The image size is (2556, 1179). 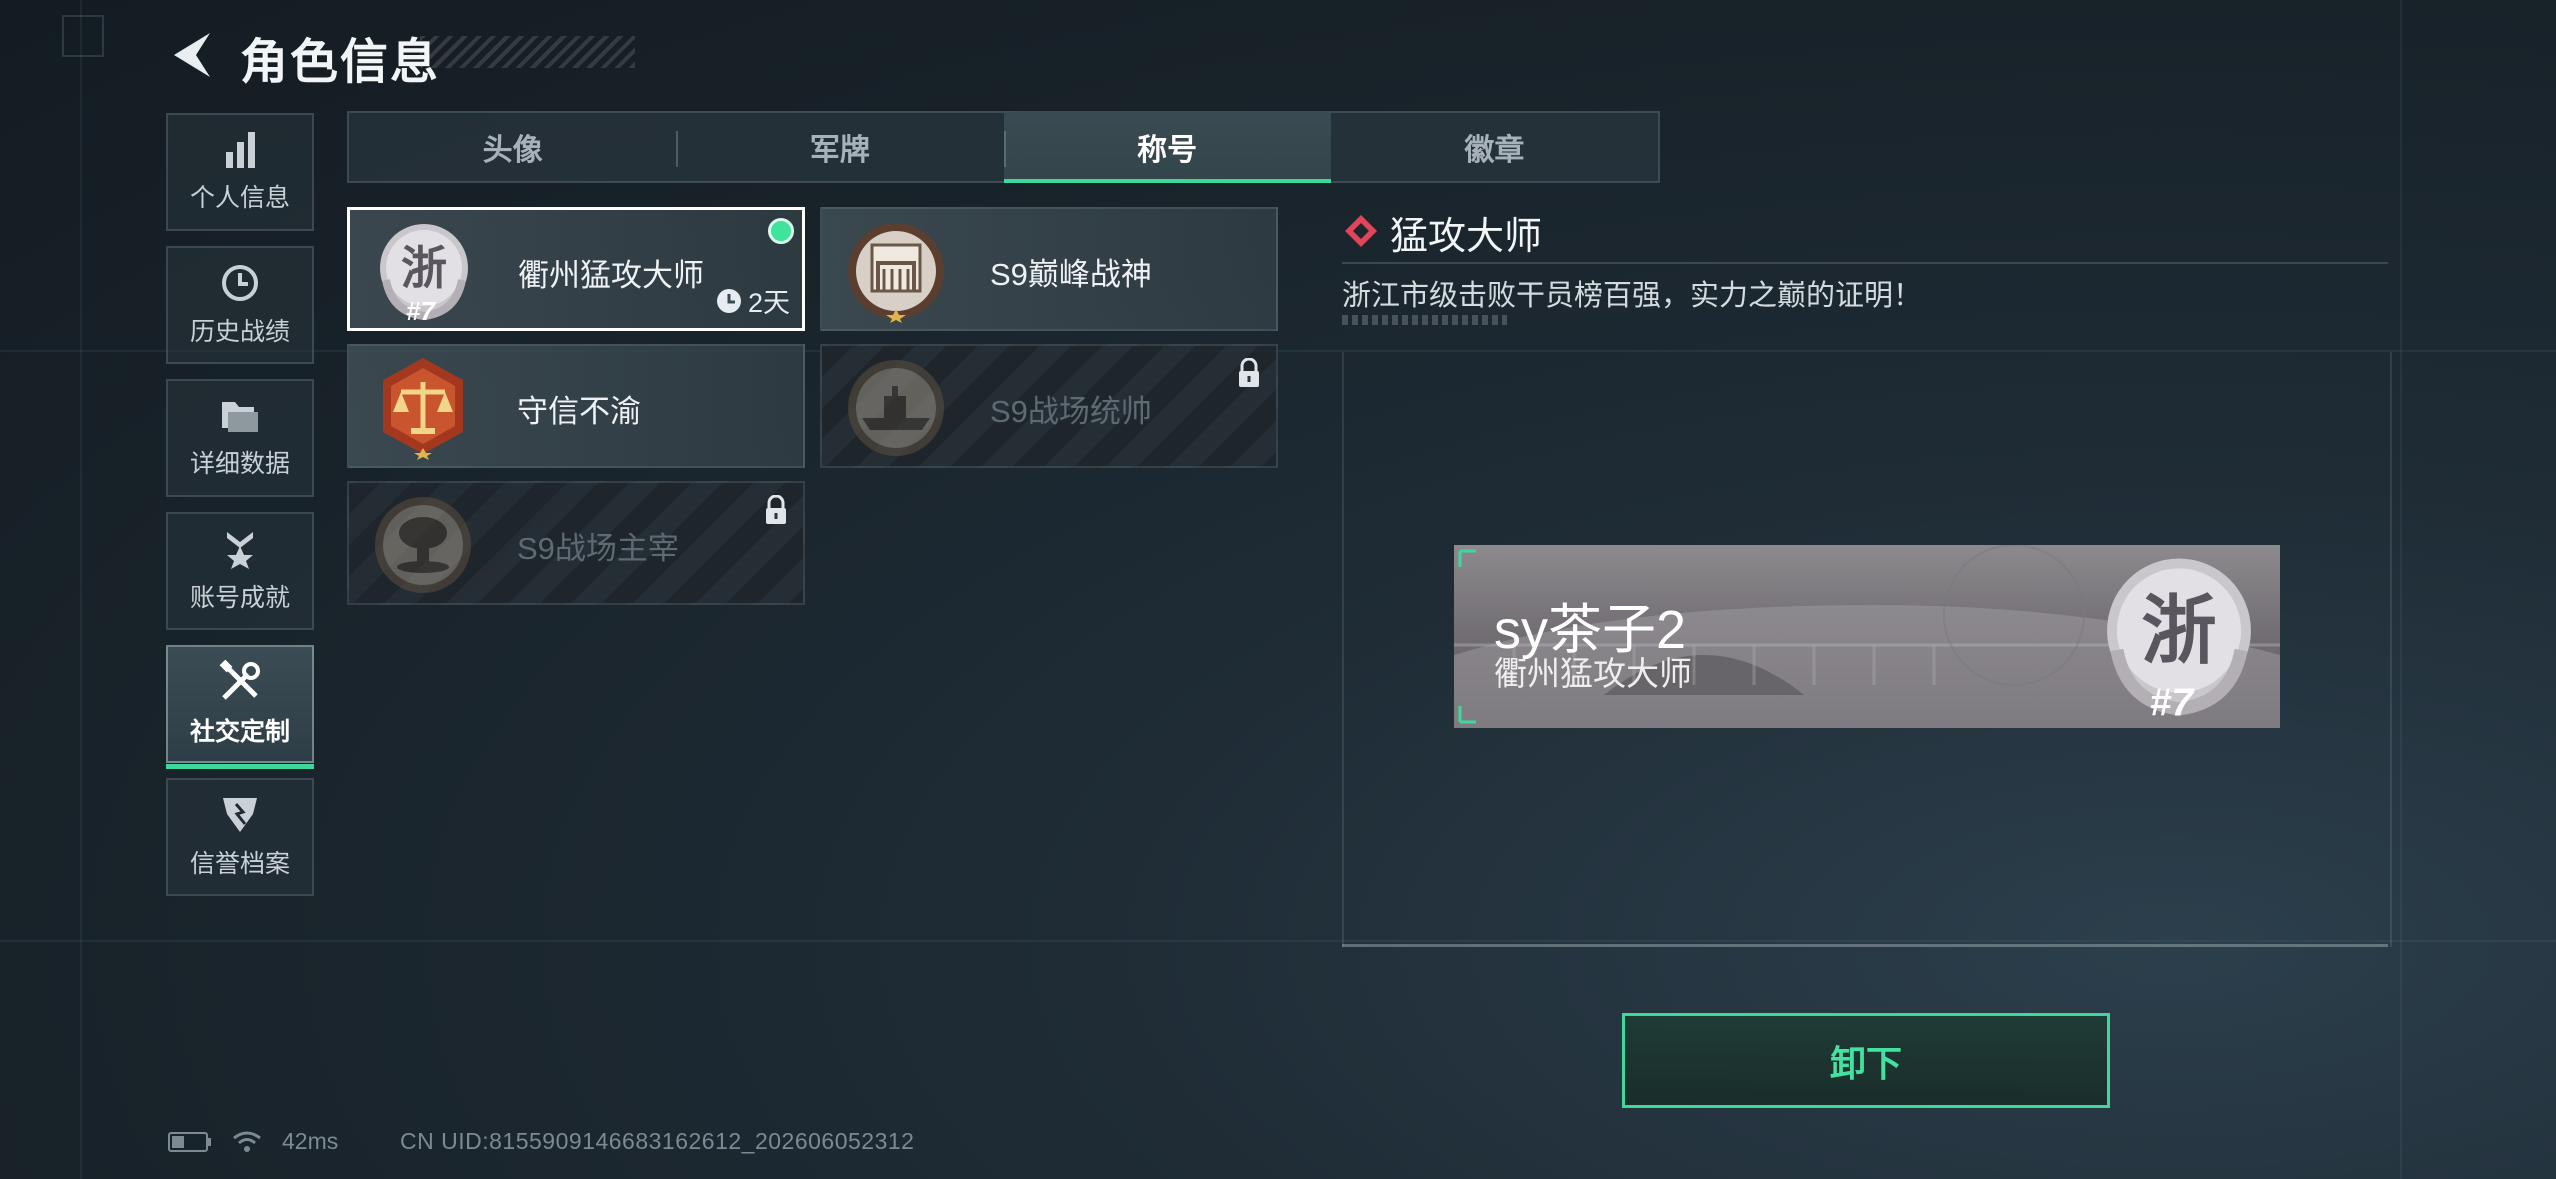 What do you see at coordinates (240, 417) in the screenshot?
I see `folder-icon` at bounding box center [240, 417].